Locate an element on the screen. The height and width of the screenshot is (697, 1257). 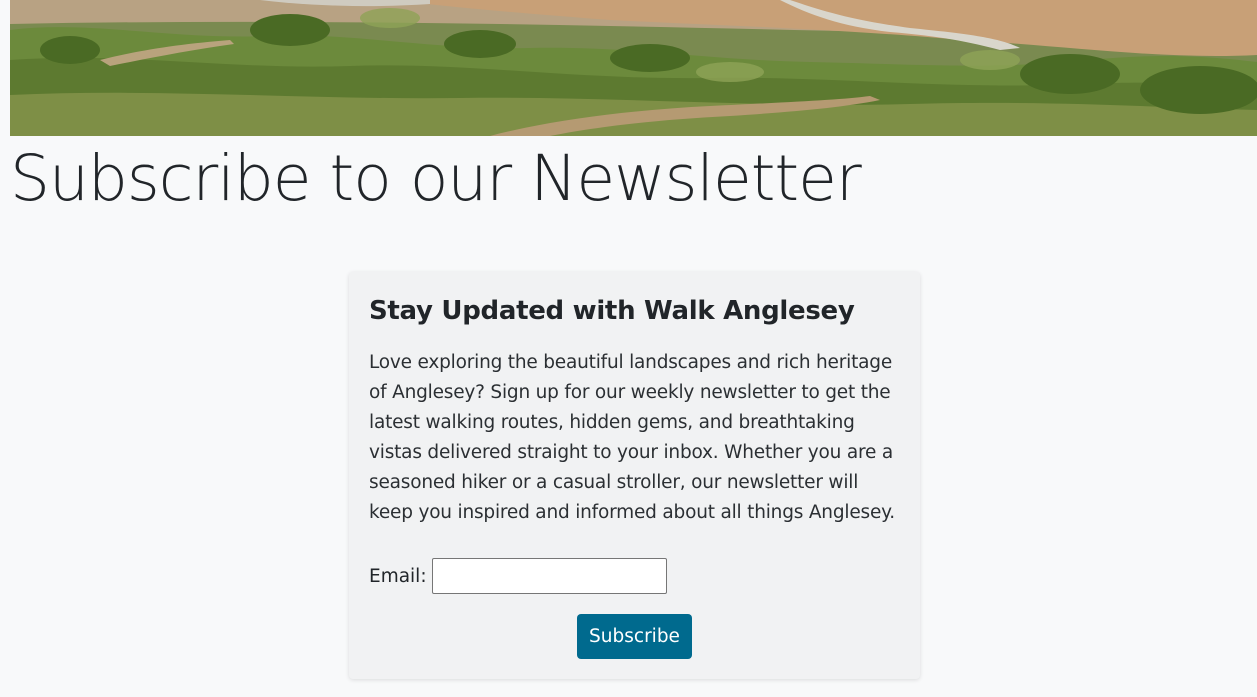
card-title: Stay Updated with Walk Anglesey is located at coordinates (612, 311).